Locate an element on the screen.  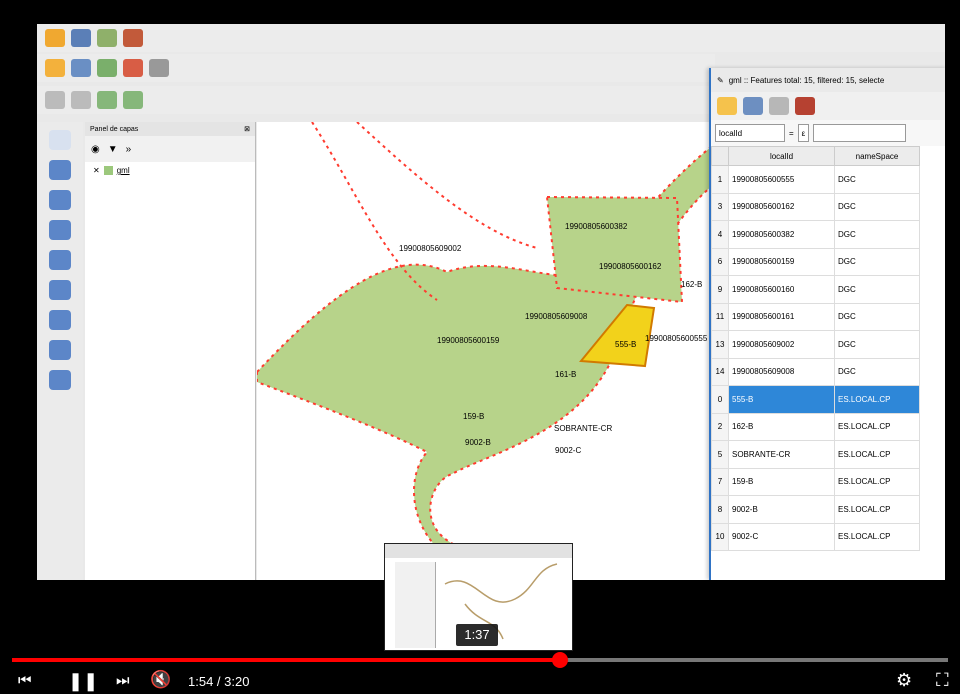
localid-cell: 159-B is located at coordinates (781, 481).